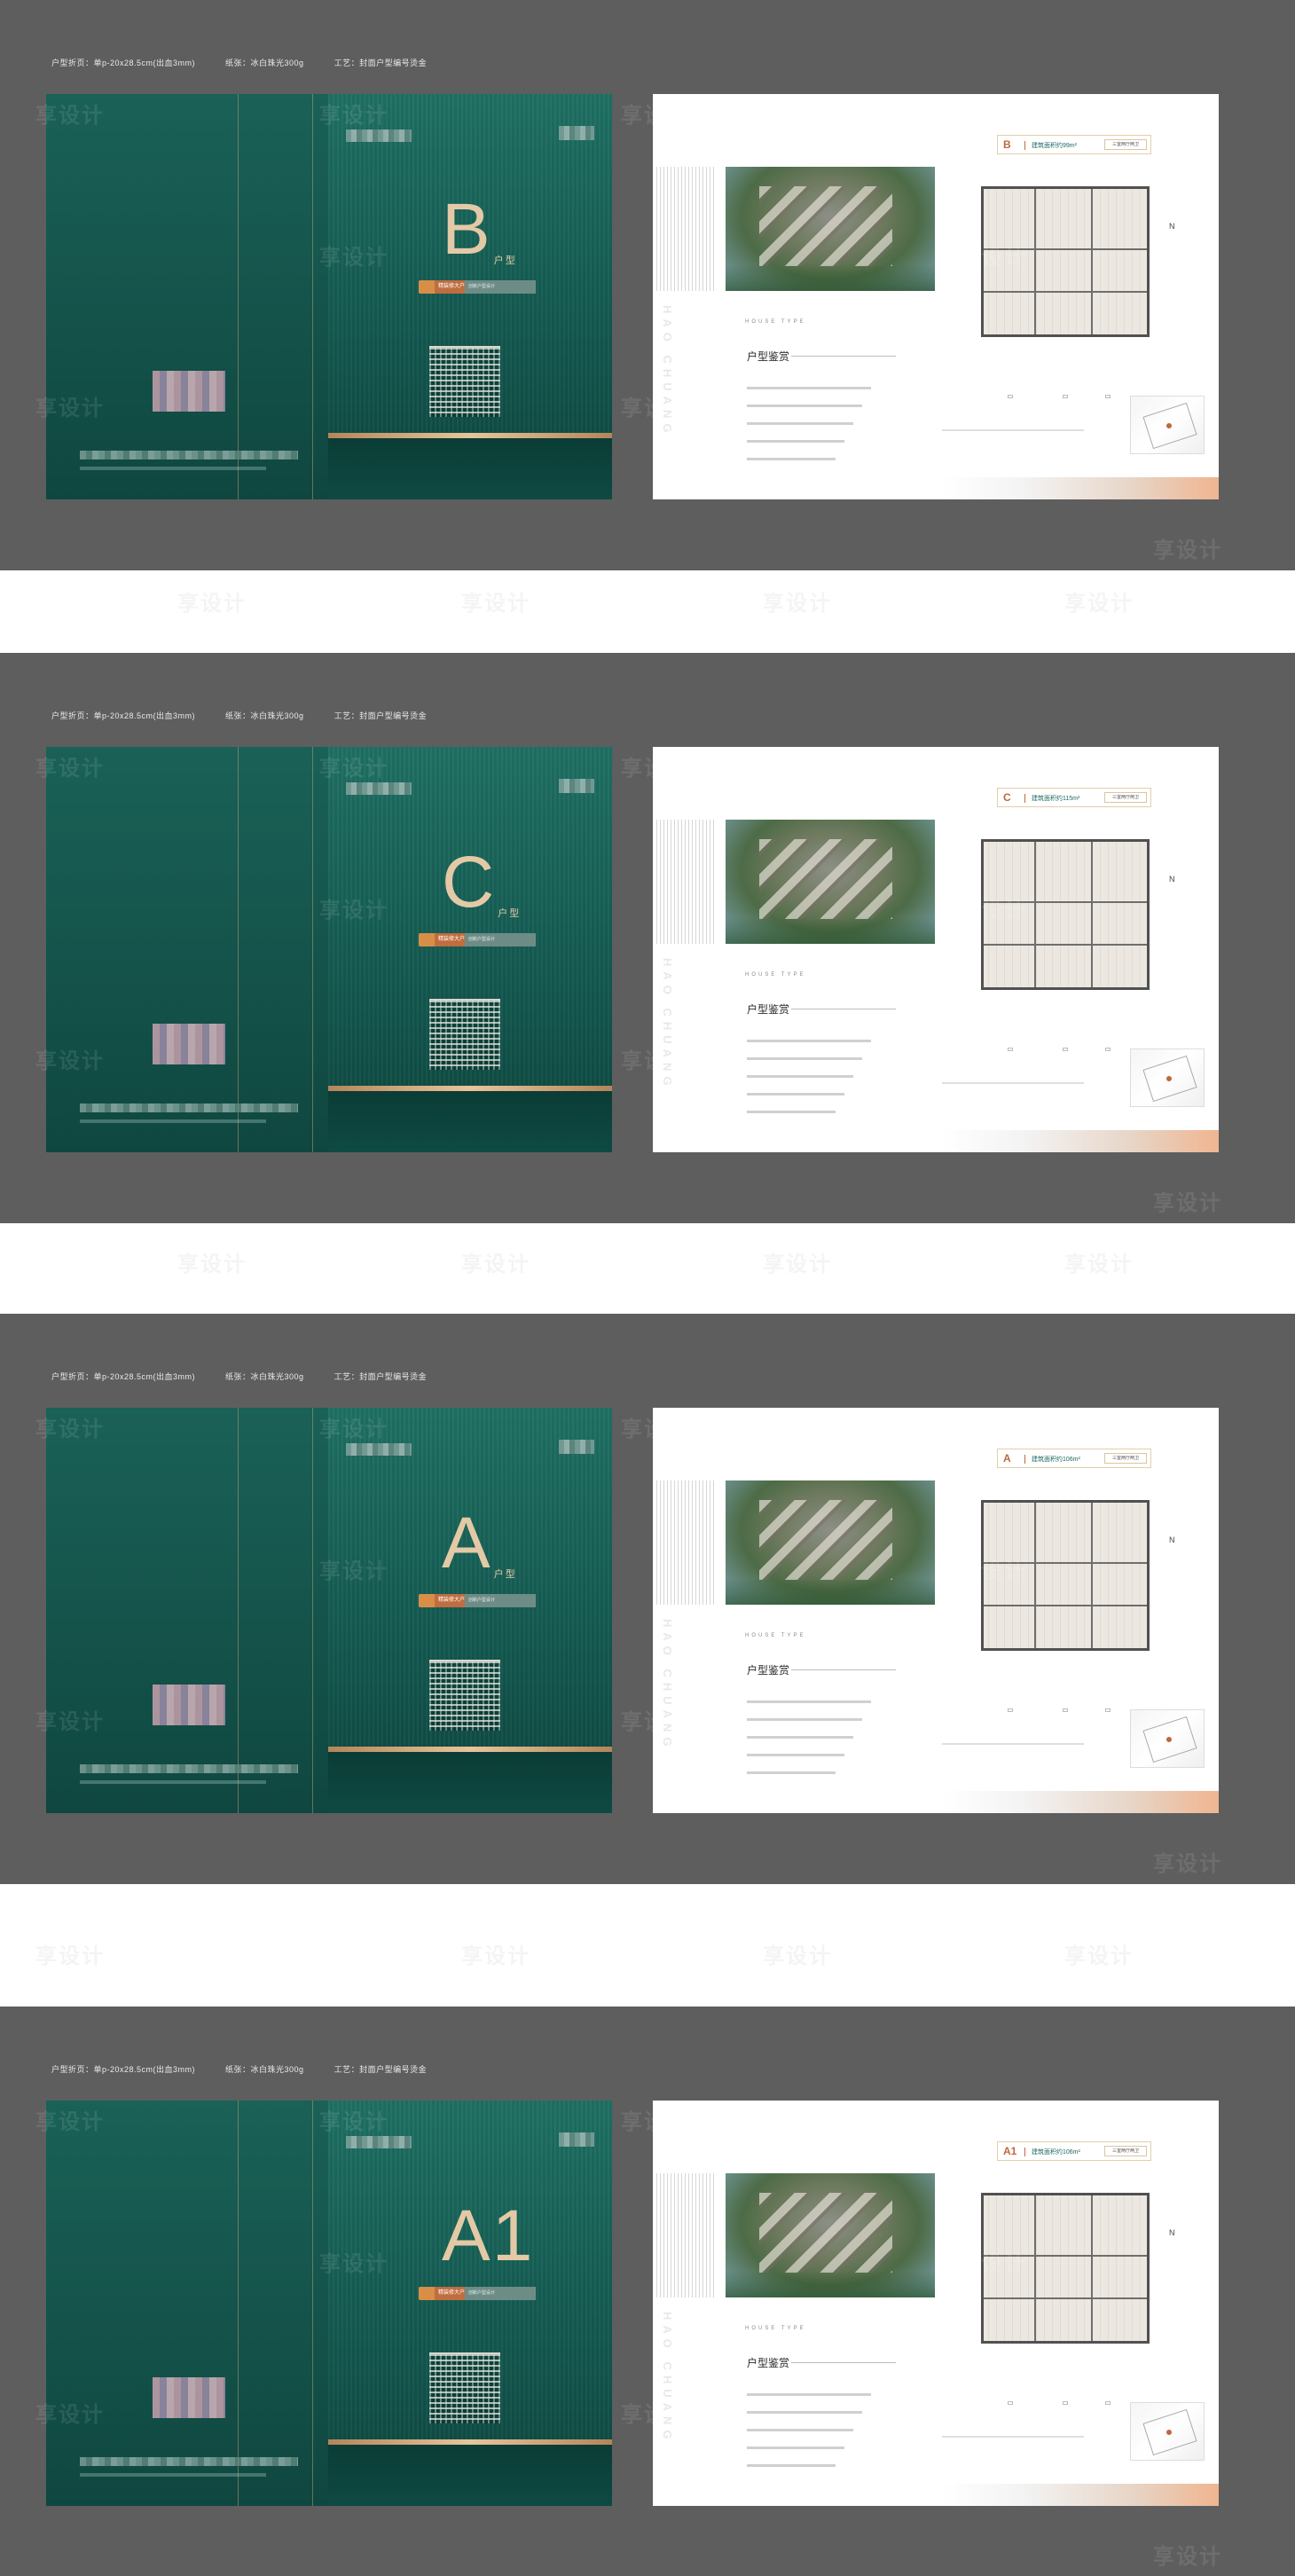 The height and width of the screenshot is (2576, 1295). Describe the element at coordinates (500, 939) in the screenshot. I see `feature-badge-right: 创新户型设计` at that location.